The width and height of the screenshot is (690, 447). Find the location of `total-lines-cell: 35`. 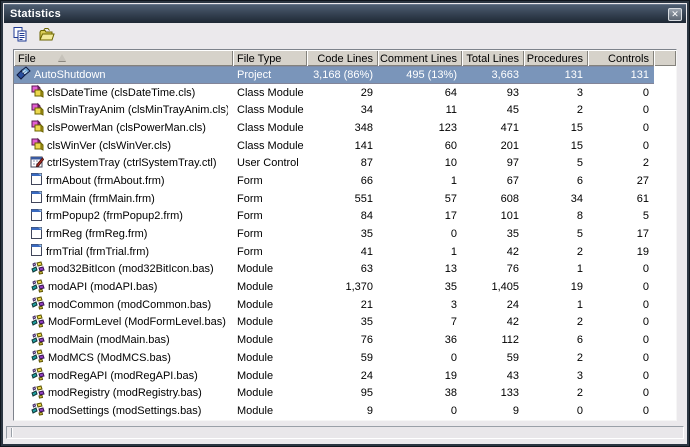

total-lines-cell: 35 is located at coordinates (512, 234).